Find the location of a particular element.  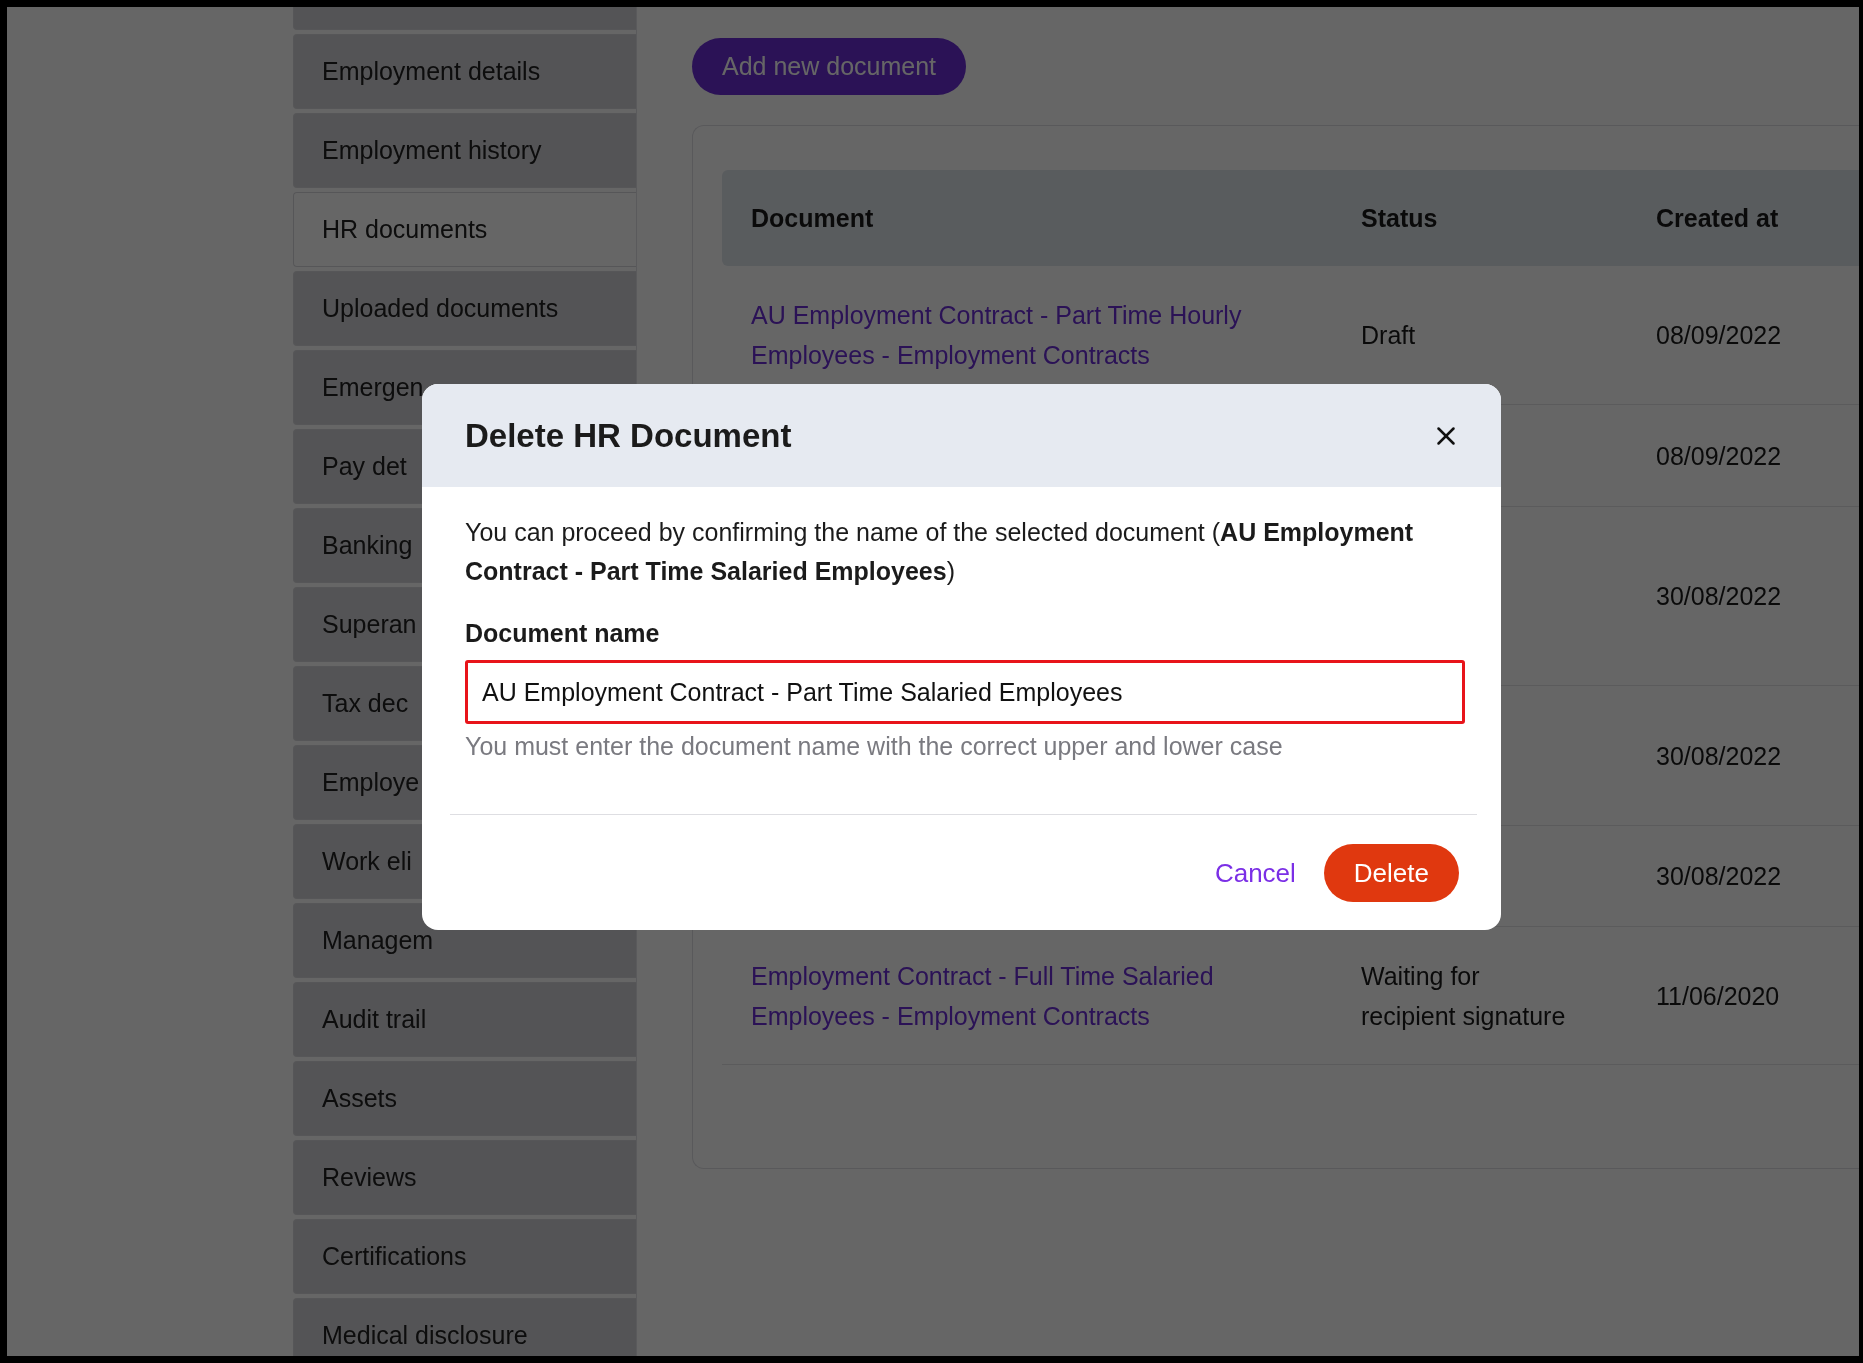

sidebar-item: Assets is located at coordinates (464, 1098).